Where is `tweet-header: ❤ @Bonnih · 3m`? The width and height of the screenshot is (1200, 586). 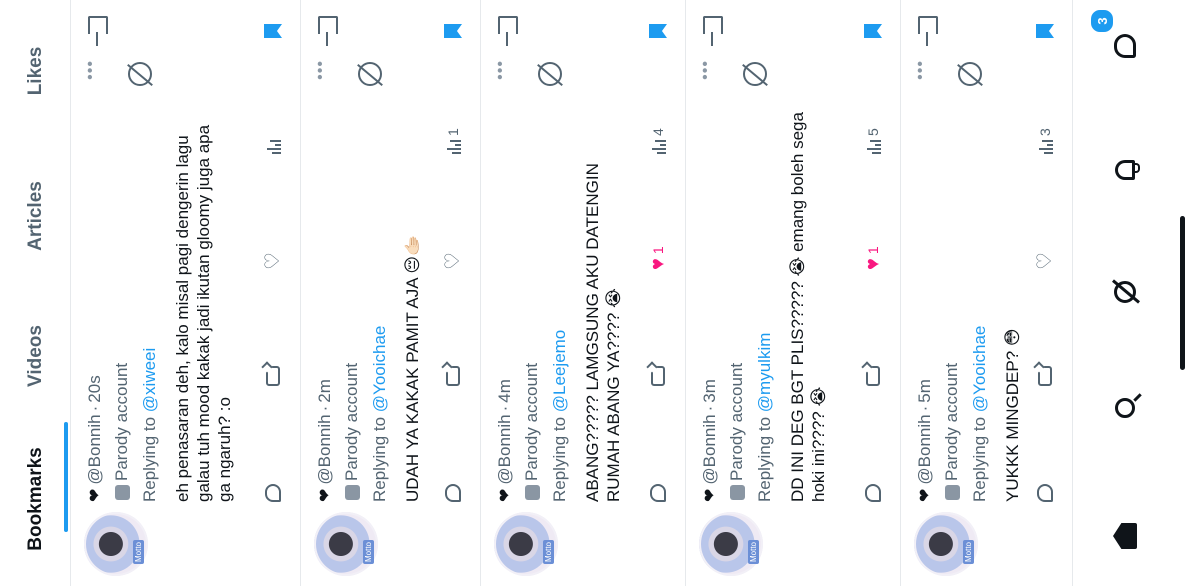
tweet-header: ❤ @Bonnih · 3m is located at coordinates (710, 440).